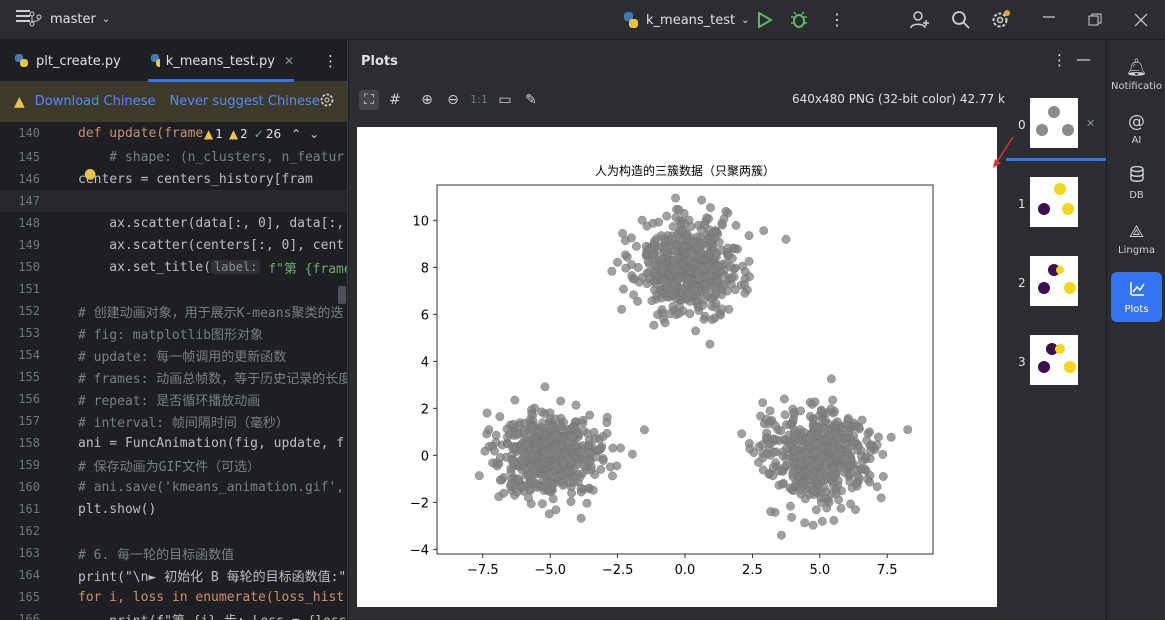 The height and width of the screenshot is (620, 1165). Describe the element at coordinates (686, 20) in the screenshot. I see `run-config-selector: k_means_test ⌄` at that location.